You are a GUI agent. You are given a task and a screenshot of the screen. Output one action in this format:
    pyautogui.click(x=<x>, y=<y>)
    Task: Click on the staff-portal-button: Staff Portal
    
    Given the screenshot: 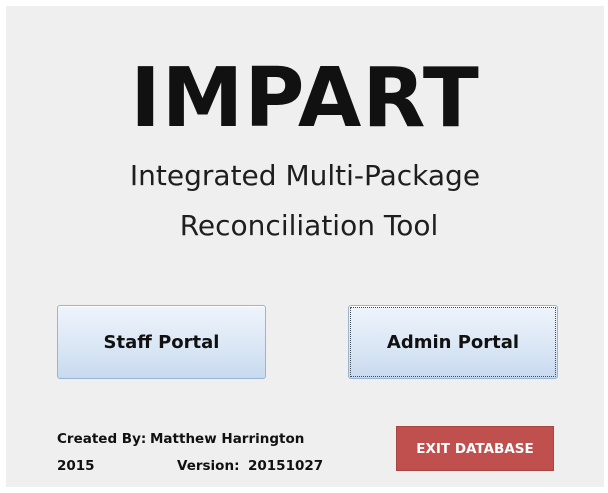 What is the action you would take?
    pyautogui.click(x=161, y=342)
    